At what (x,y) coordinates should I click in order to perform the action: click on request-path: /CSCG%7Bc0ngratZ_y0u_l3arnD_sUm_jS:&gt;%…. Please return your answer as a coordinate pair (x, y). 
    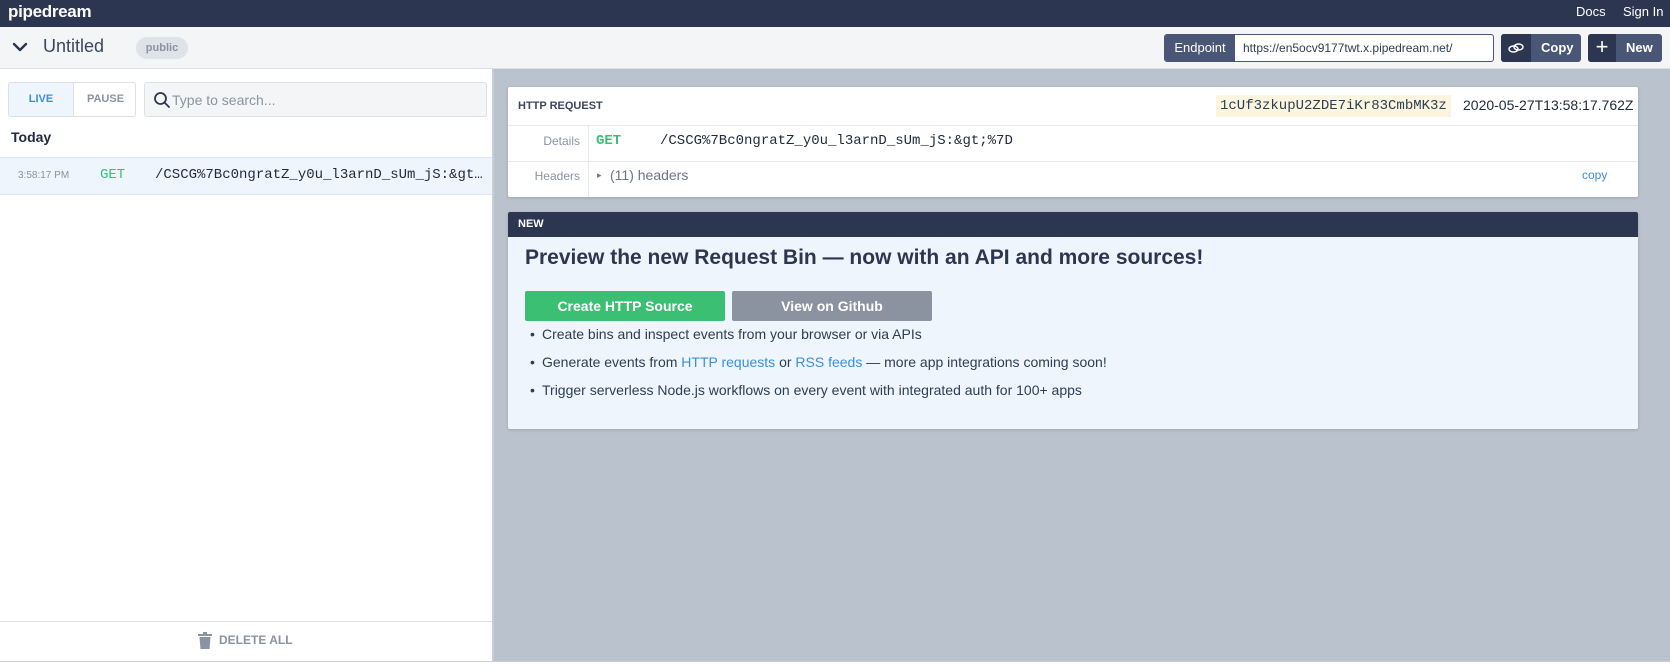
    Looking at the image, I should click on (836, 141).